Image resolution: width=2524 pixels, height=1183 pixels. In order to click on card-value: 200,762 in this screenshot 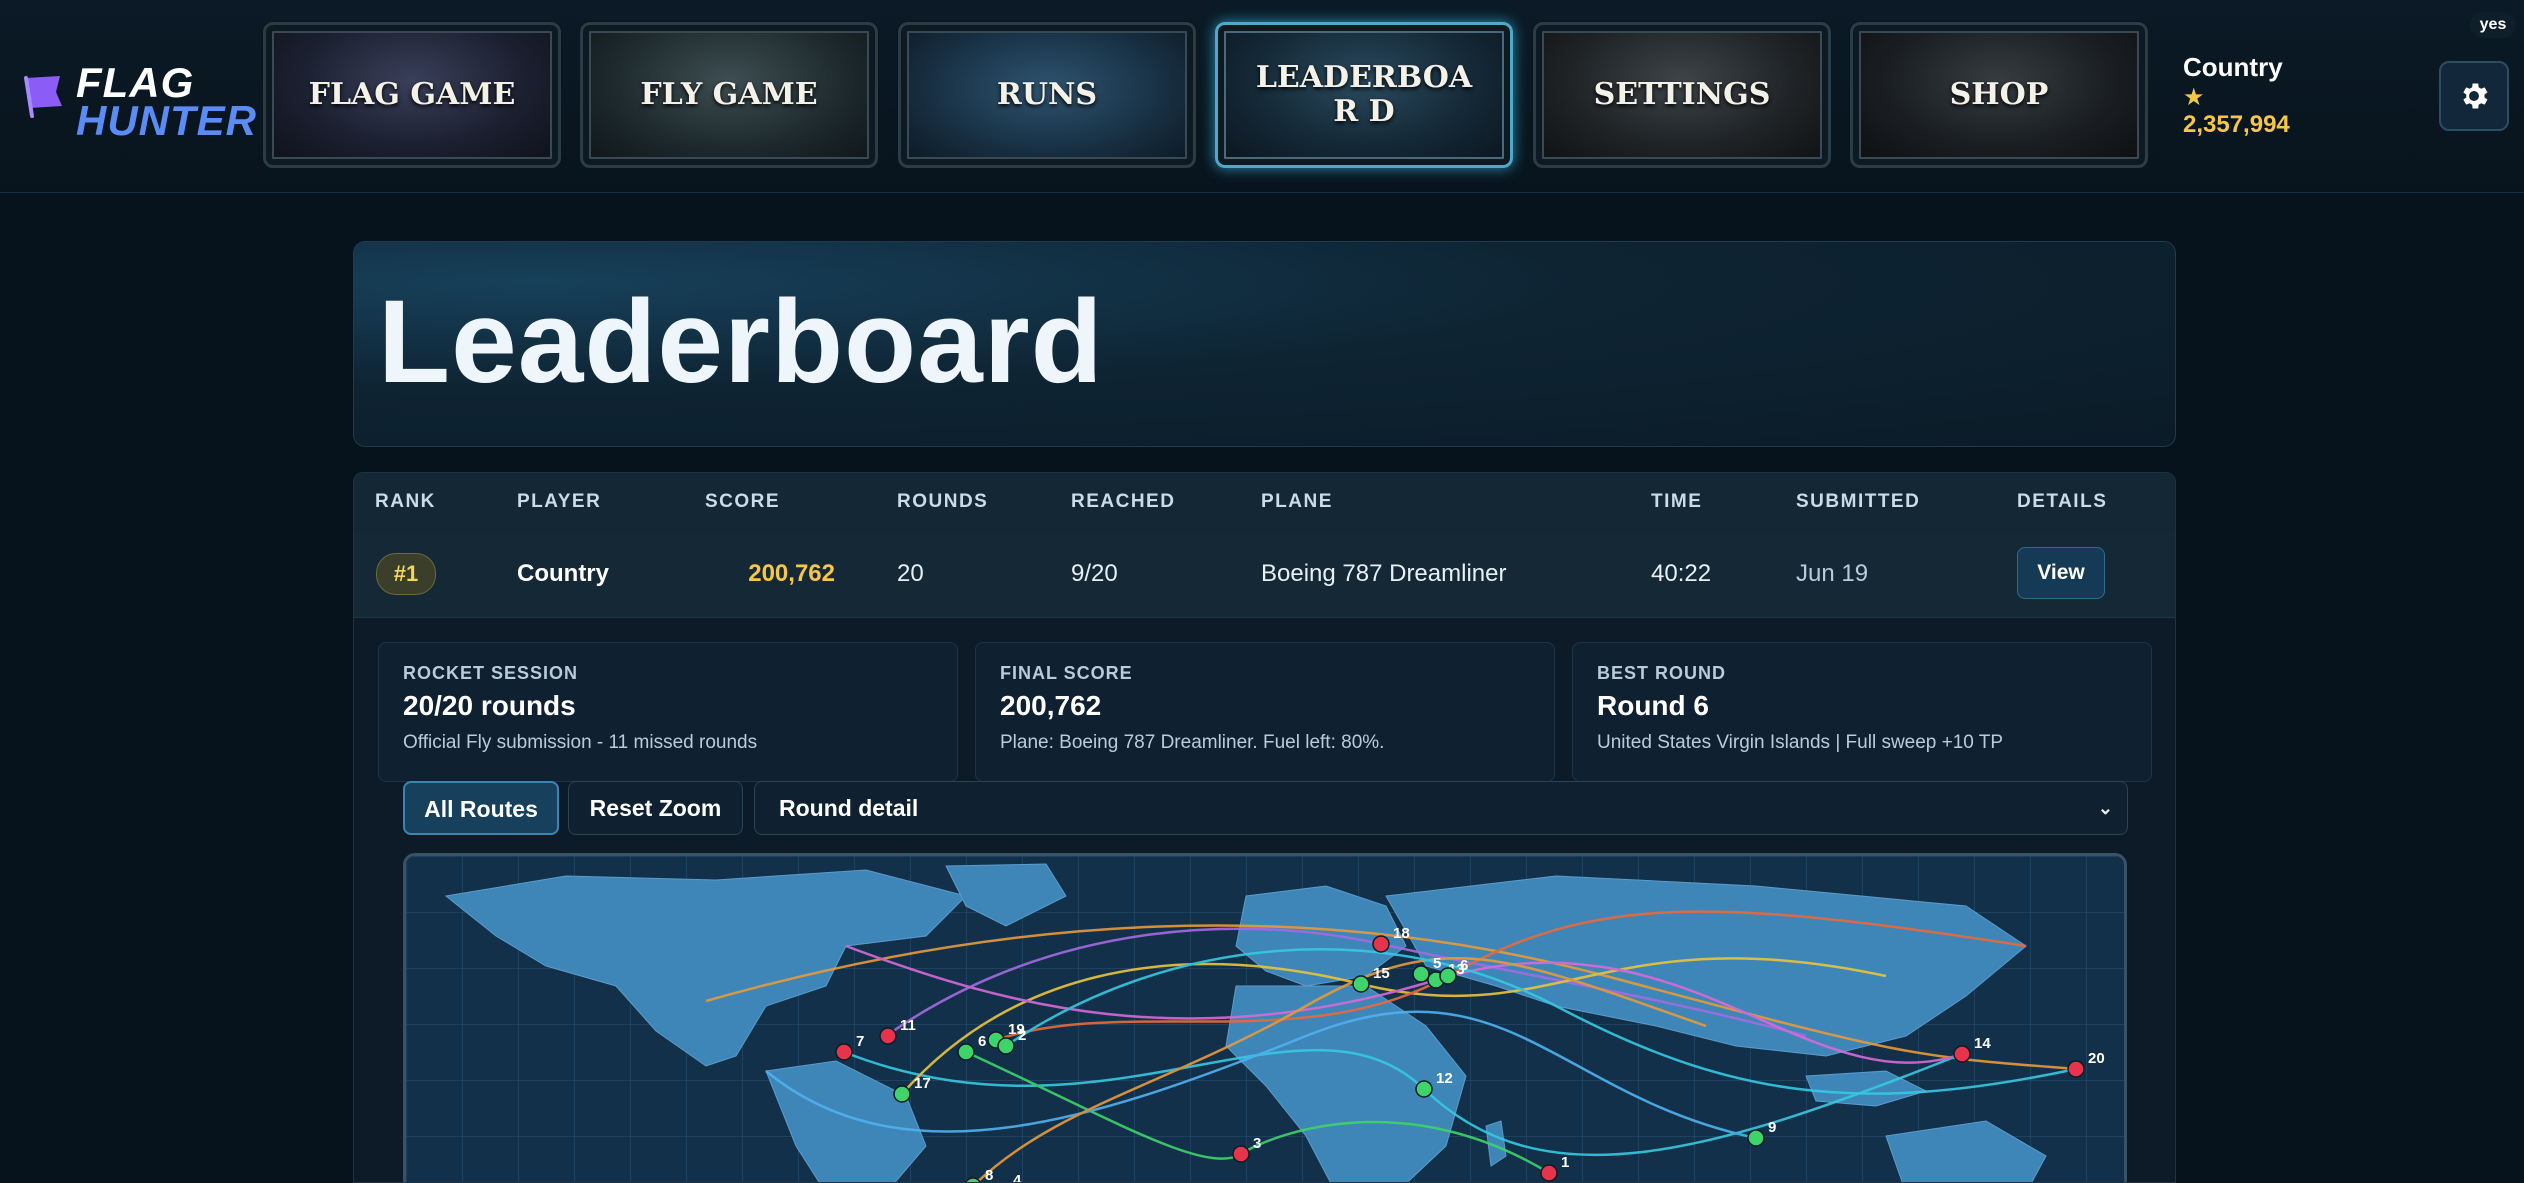, I will do `click(1051, 705)`.